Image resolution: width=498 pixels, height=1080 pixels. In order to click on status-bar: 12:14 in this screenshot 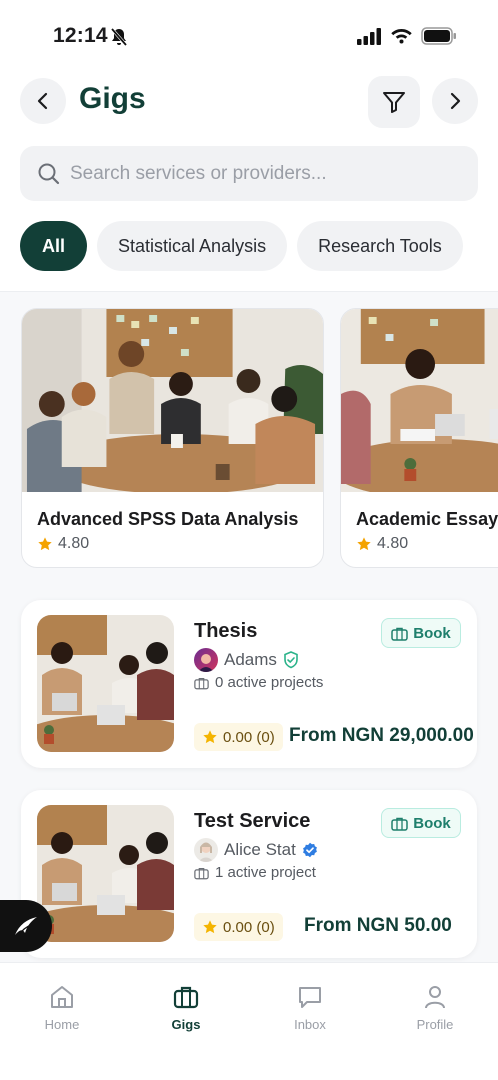, I will do `click(249, 35)`.